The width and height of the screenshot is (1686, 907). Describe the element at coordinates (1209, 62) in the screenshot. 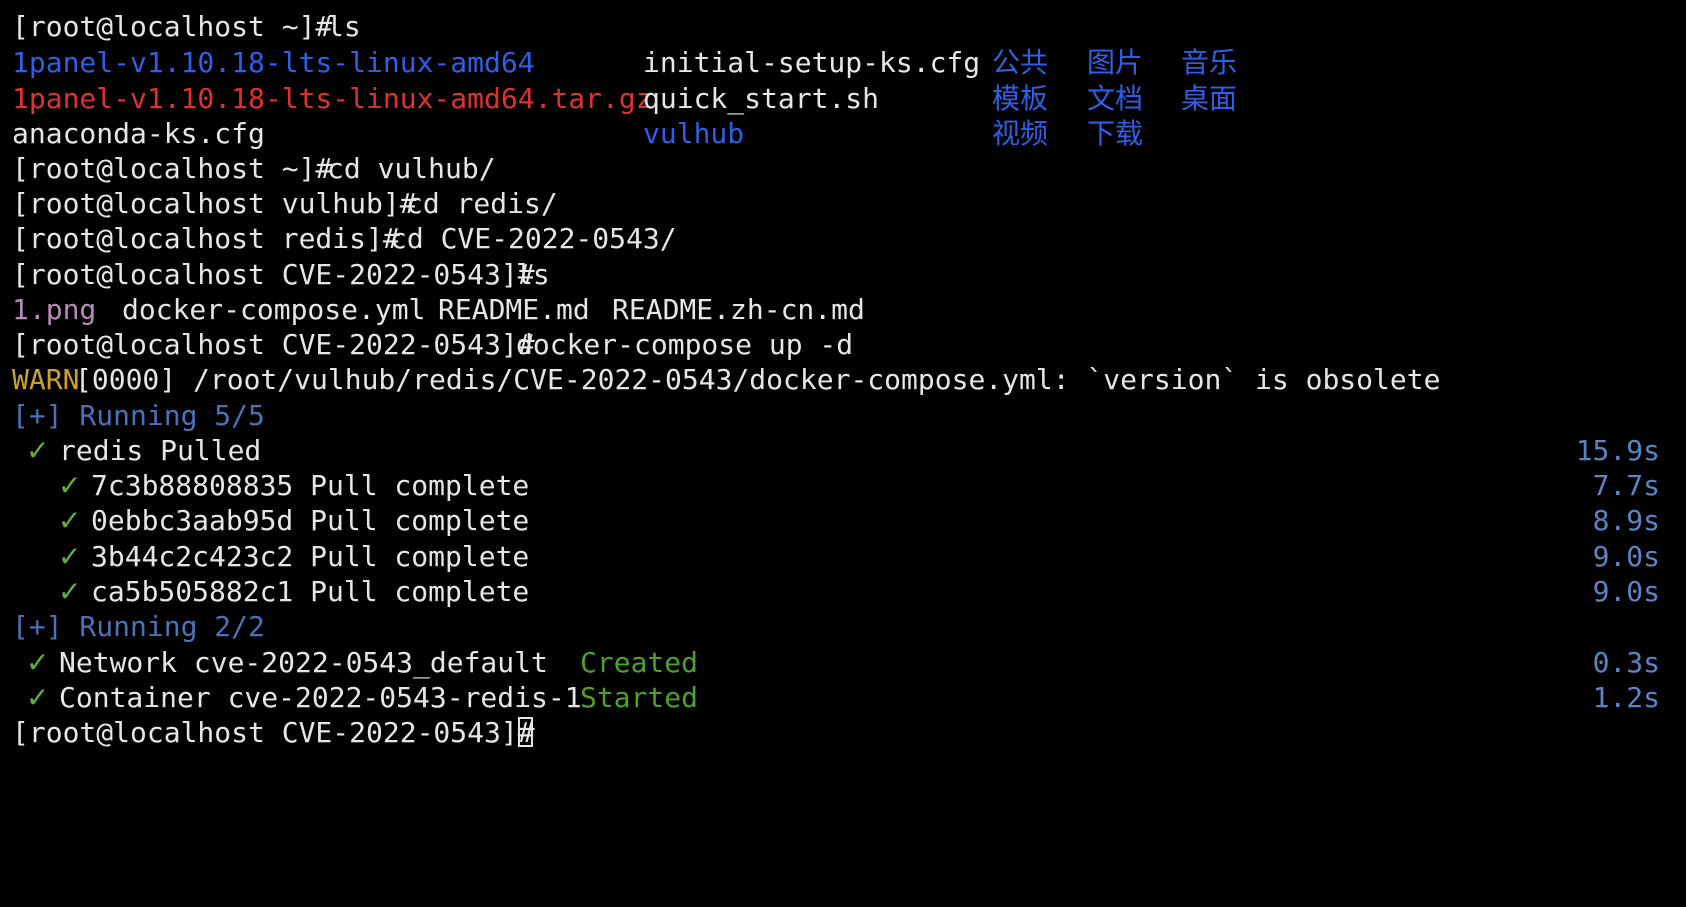

I see `directory-entry: 音乐` at that location.